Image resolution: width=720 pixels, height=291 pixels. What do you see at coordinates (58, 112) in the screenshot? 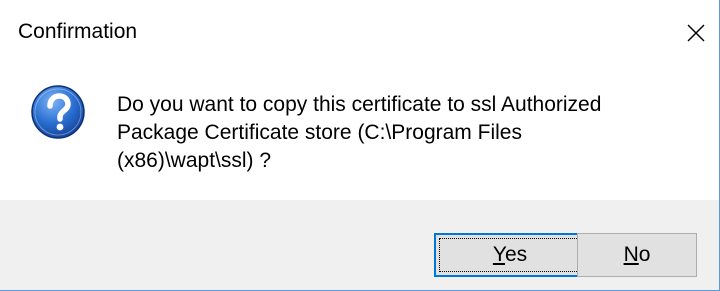
I see `question-icon` at bounding box center [58, 112].